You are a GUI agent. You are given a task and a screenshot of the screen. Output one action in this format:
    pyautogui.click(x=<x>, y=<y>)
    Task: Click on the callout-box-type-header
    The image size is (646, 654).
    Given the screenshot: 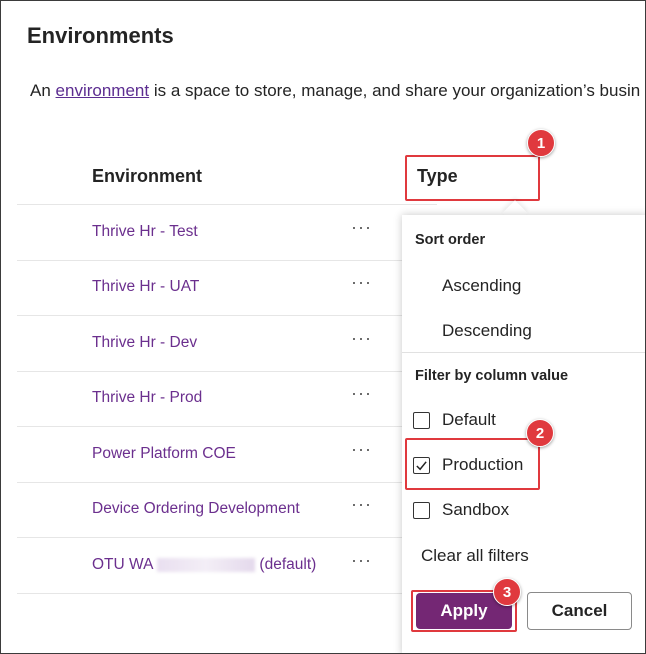 What is the action you would take?
    pyautogui.click(x=472, y=178)
    